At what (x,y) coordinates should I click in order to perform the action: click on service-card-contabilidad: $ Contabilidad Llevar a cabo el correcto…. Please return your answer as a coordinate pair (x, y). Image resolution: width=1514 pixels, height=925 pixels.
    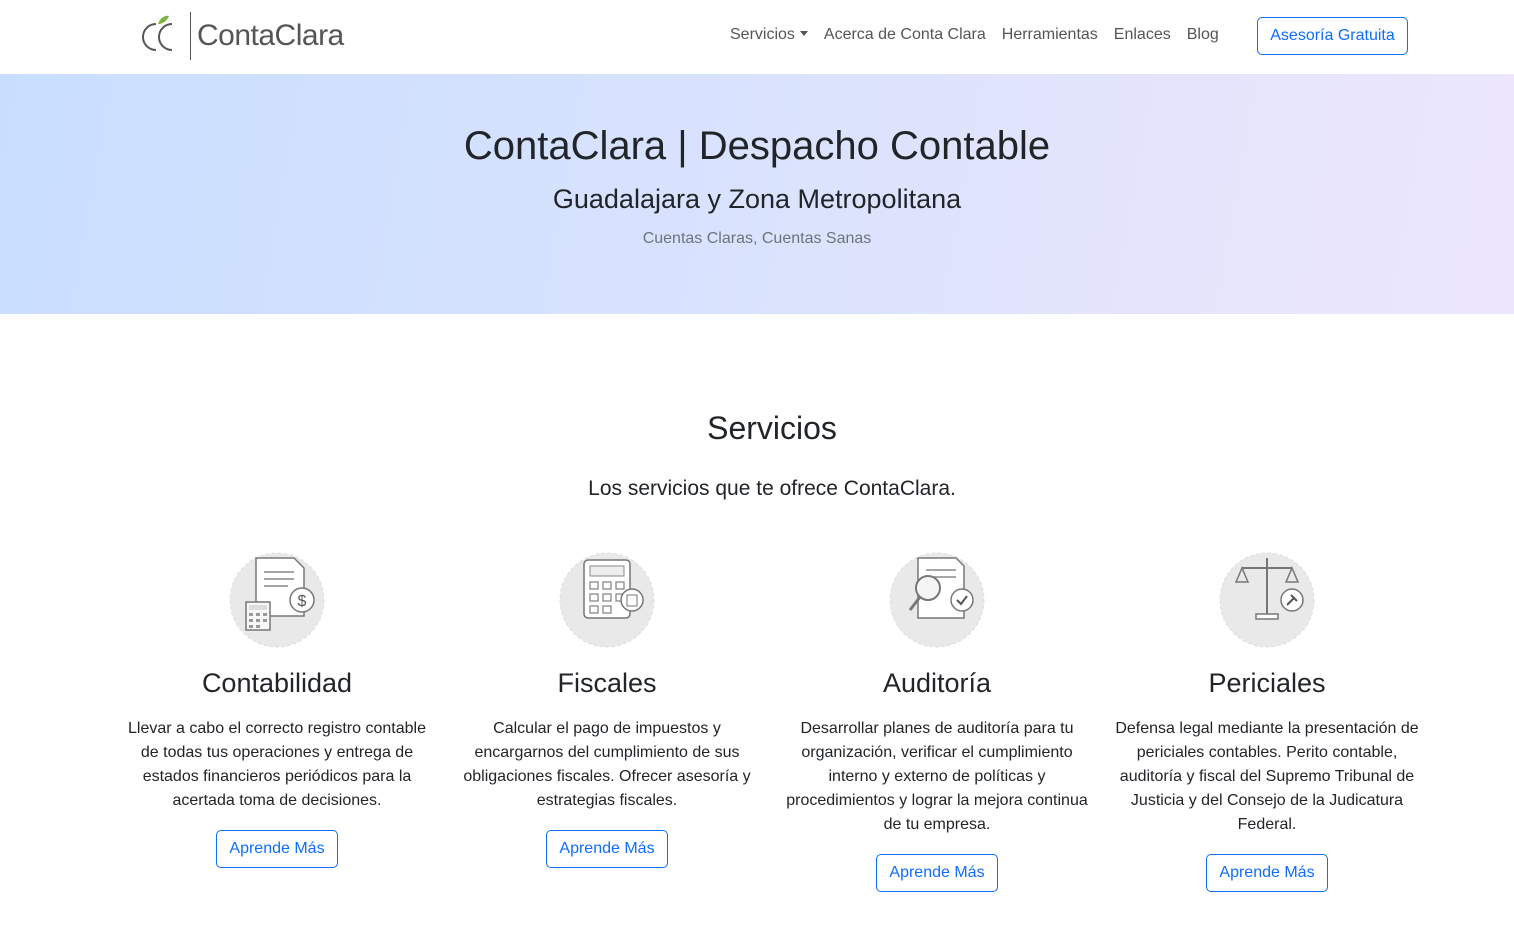
    Looking at the image, I should click on (277, 708).